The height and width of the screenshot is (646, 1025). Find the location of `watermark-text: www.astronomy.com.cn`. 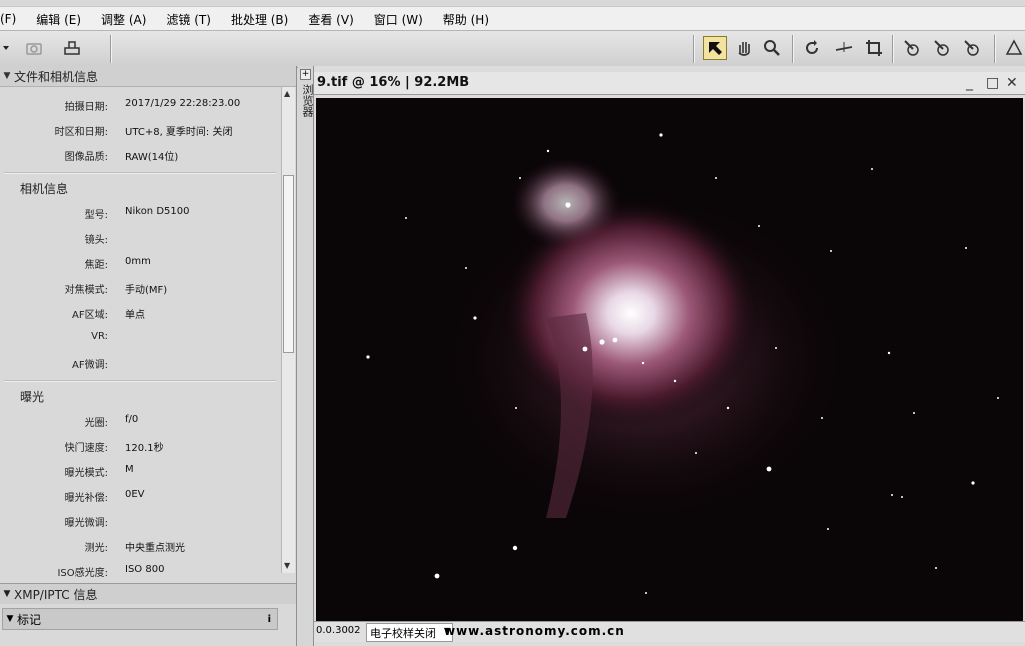

watermark-text: www.astronomy.com.cn is located at coordinates (534, 631).